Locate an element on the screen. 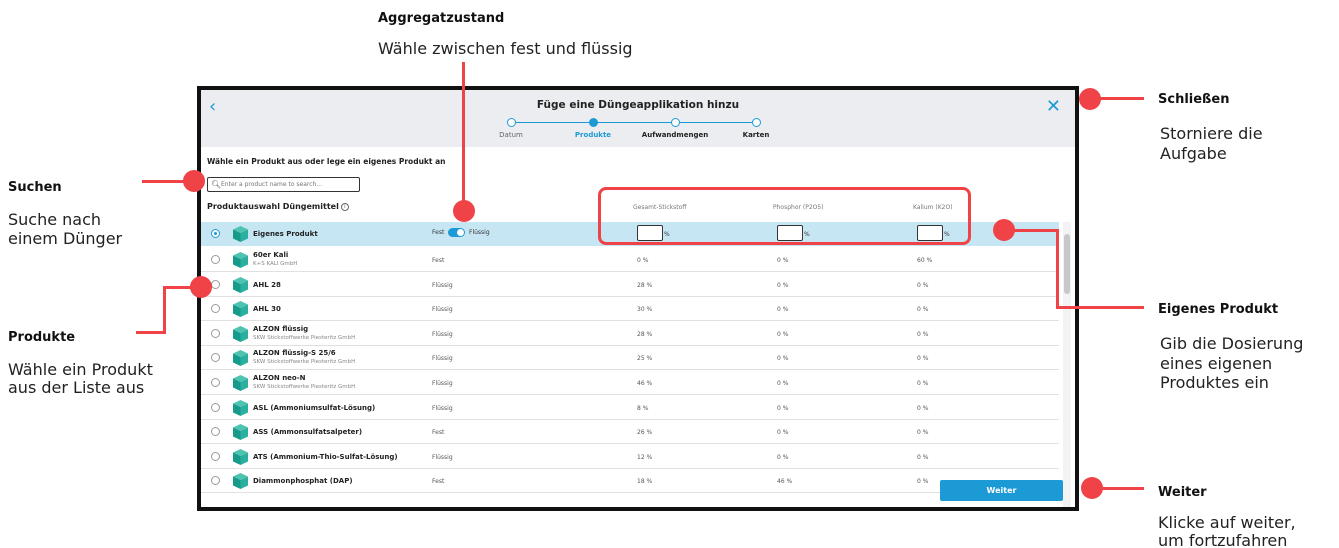  step-label-aufwandmengen: Aufwandmengen is located at coordinates (675, 135).